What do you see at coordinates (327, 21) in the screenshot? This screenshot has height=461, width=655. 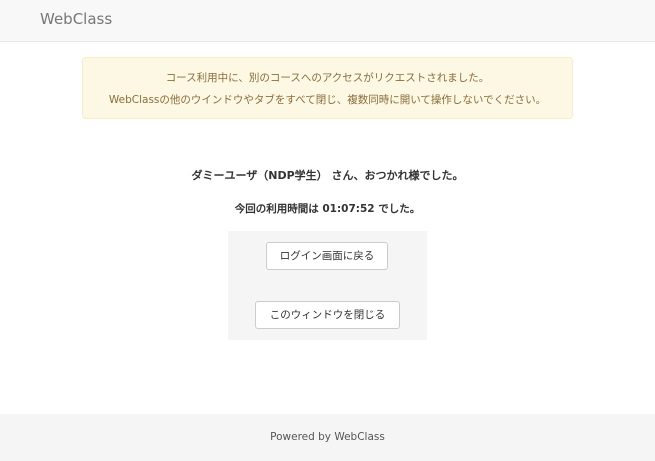 I see `navbar: WebClass` at bounding box center [327, 21].